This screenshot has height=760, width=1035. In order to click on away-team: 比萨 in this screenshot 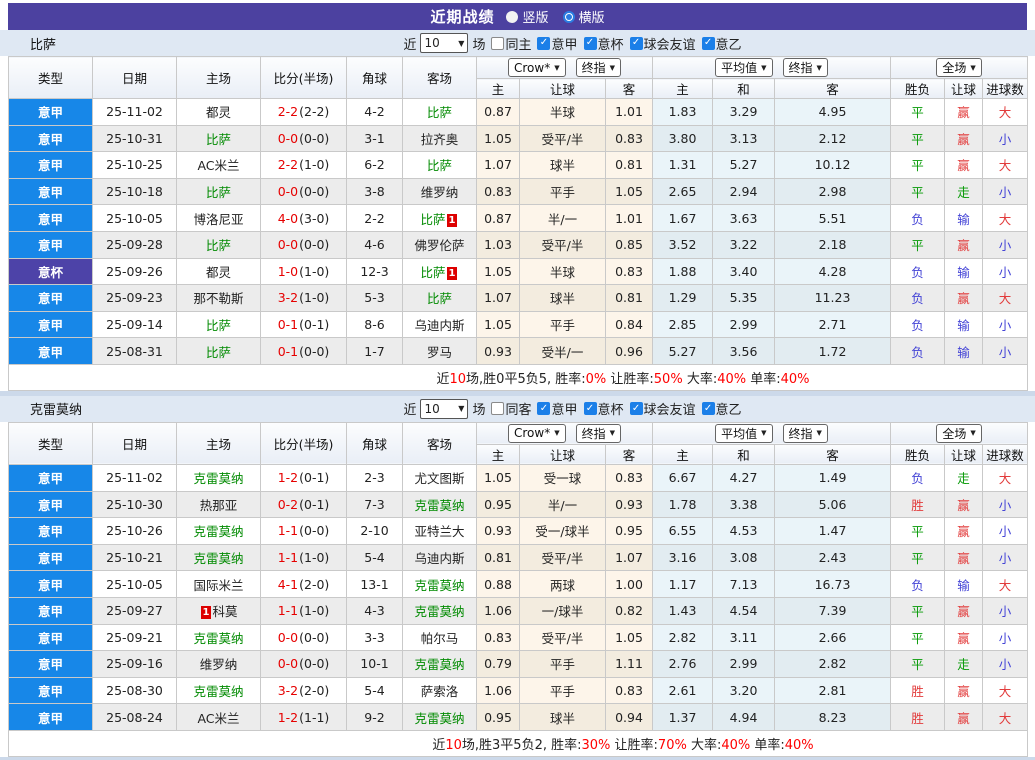, I will do `click(439, 165)`.